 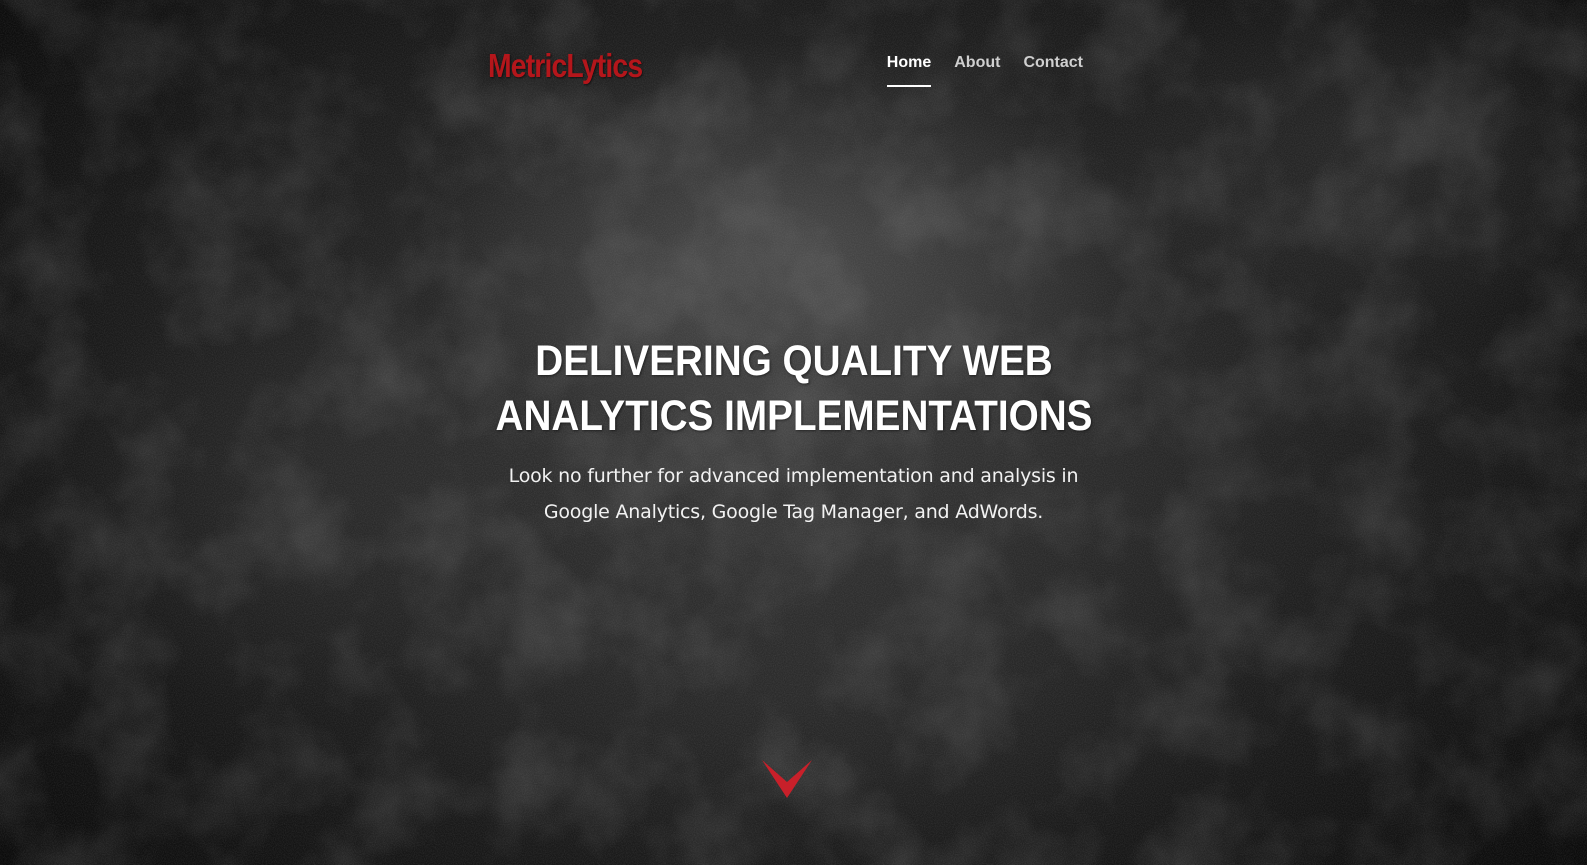 What do you see at coordinates (565, 66) in the screenshot?
I see `site-logo: MetricLytics` at bounding box center [565, 66].